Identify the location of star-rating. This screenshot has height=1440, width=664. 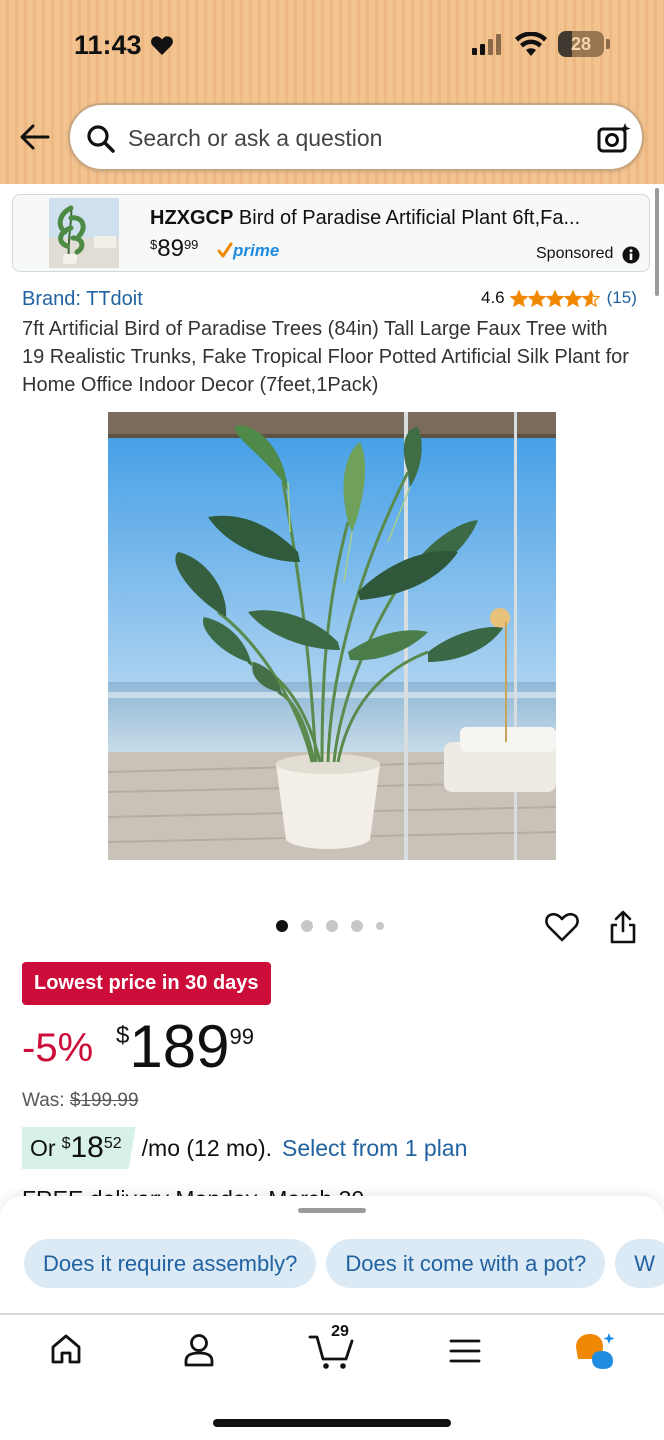
(554, 298).